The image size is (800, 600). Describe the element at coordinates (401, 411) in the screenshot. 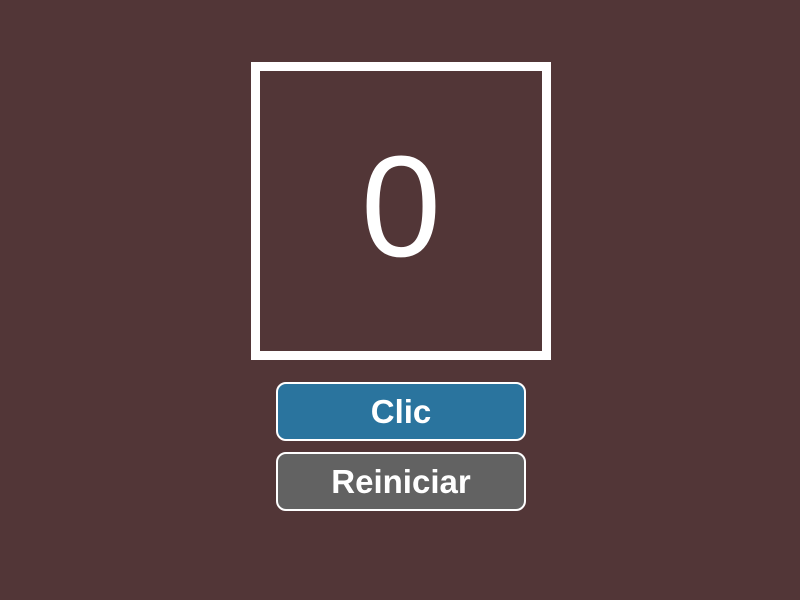

I see `click-button: Clic` at that location.